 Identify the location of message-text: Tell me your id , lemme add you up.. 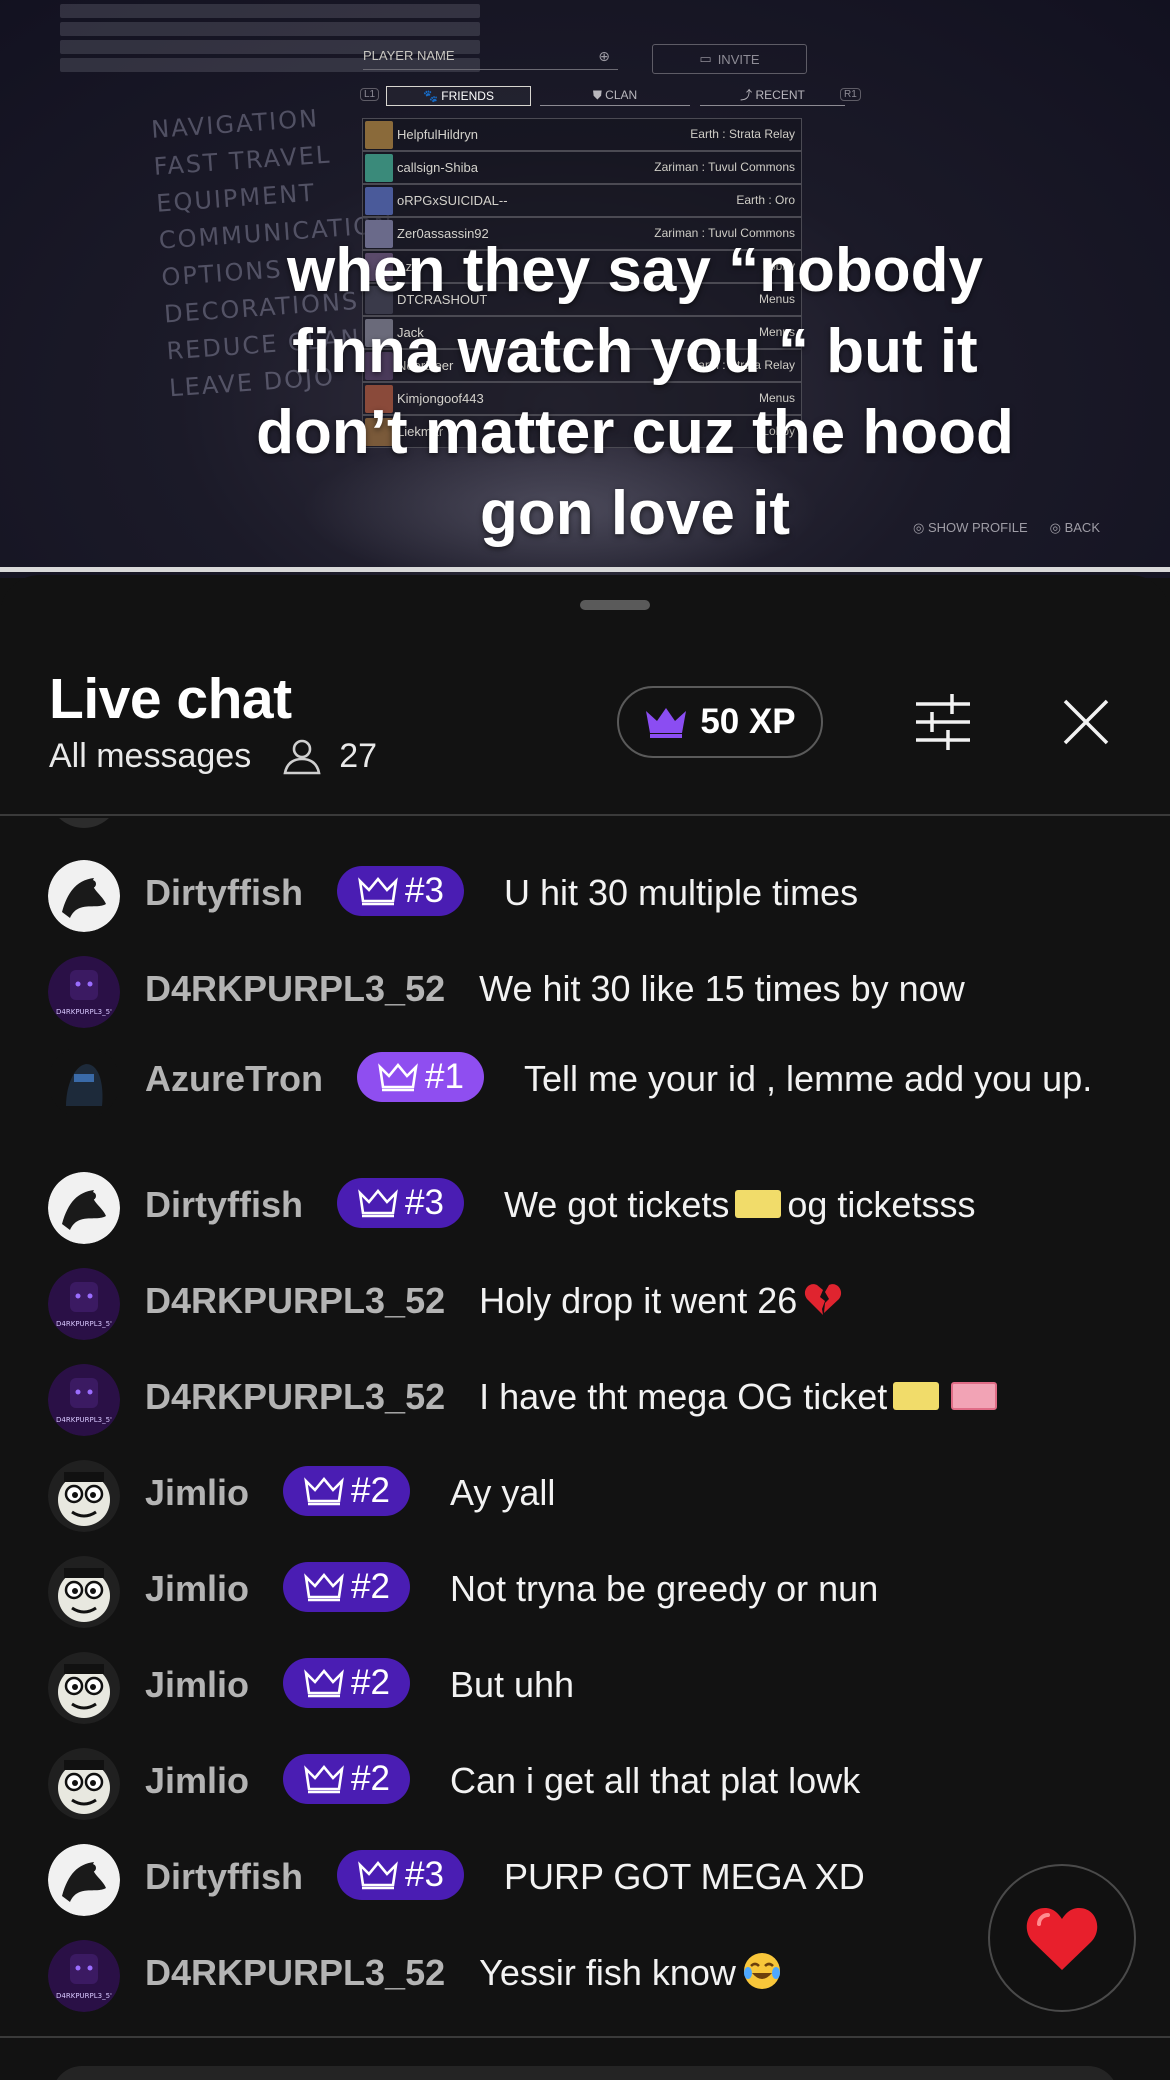
(808, 1078).